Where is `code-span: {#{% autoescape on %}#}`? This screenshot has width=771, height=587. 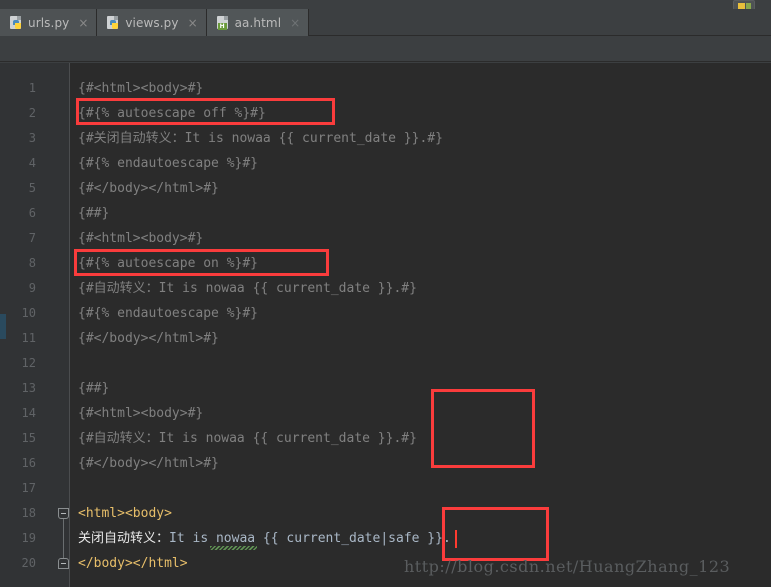
code-span: {#{% autoescape on %}#} is located at coordinates (168, 263).